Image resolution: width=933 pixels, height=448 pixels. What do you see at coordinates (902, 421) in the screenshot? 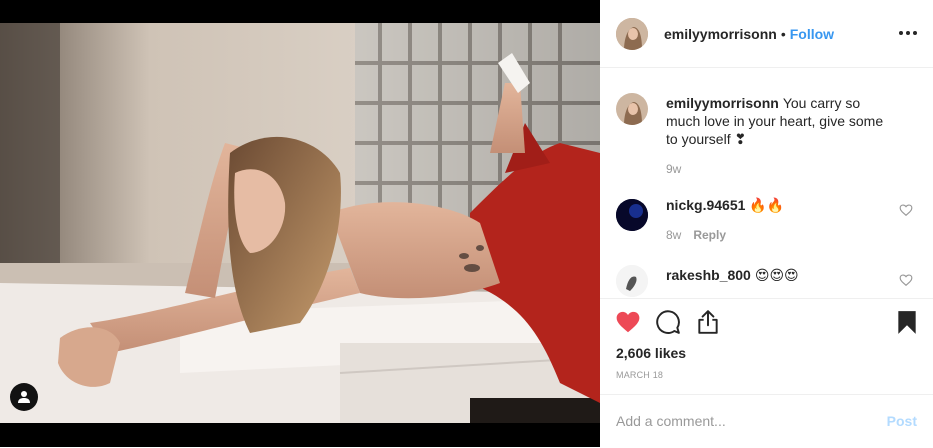
I see `post-comment-button: Post` at bounding box center [902, 421].